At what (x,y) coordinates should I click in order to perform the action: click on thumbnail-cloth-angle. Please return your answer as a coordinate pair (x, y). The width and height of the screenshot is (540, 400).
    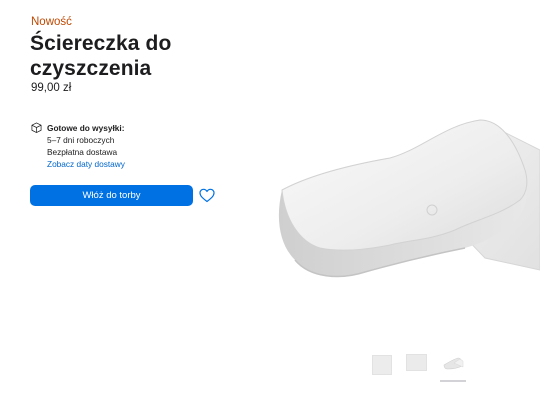
    Looking at the image, I should click on (416, 362).